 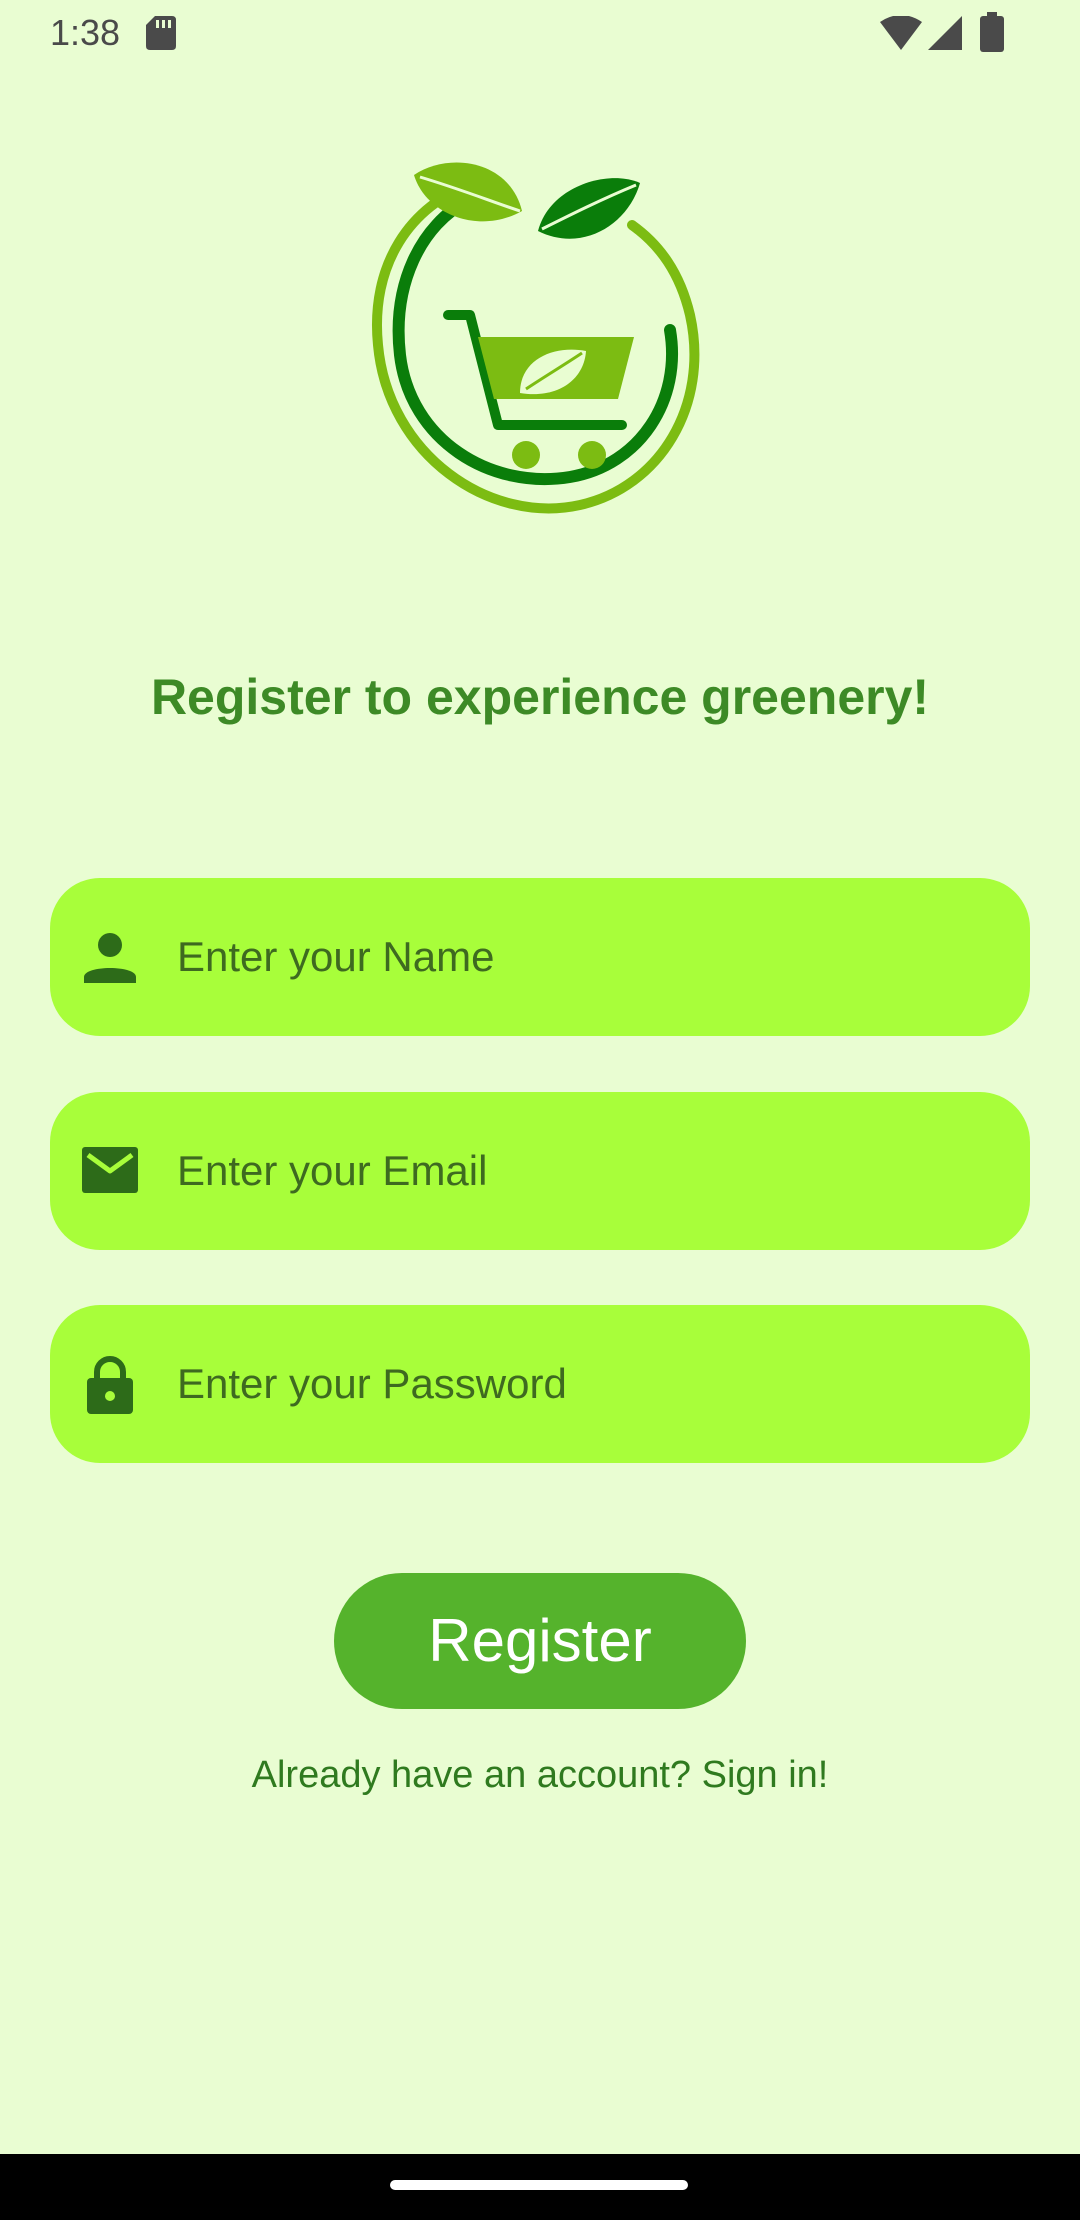 I want to click on name-field: Enter your Name, so click(x=540, y=957).